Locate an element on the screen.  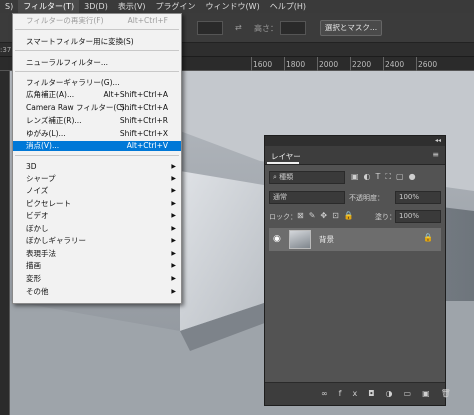
height-field is located at coordinates (293, 28).